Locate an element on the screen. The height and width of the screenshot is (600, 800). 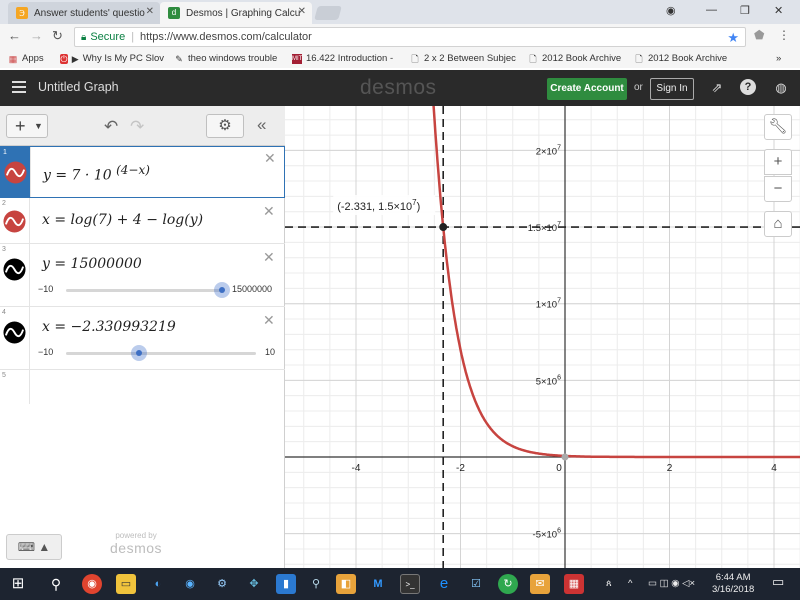
notifications-icon: ▭ is located at coordinates (778, 581).